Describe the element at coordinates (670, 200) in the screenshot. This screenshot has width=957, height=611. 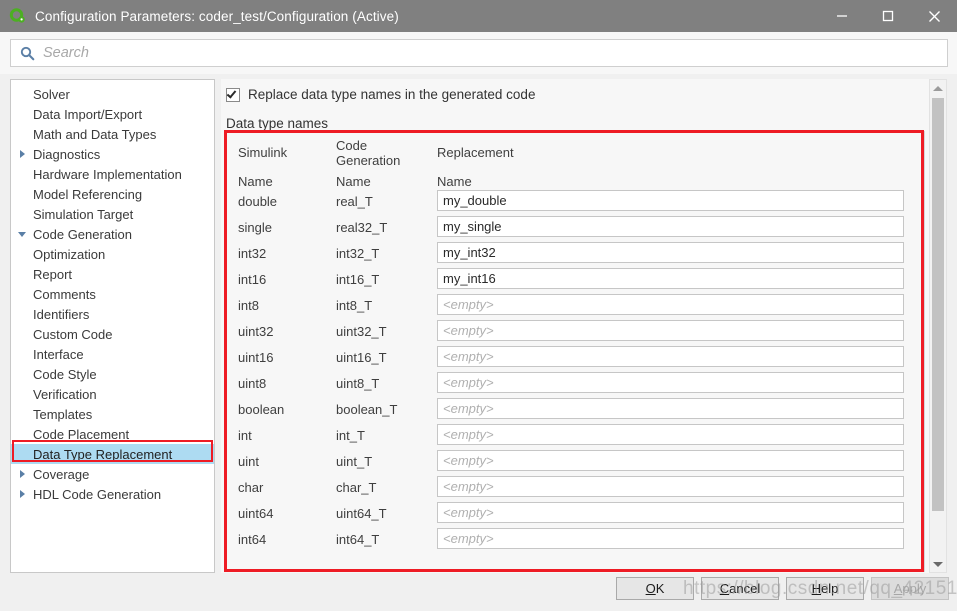
I see `replacement-name-input: my_double` at that location.